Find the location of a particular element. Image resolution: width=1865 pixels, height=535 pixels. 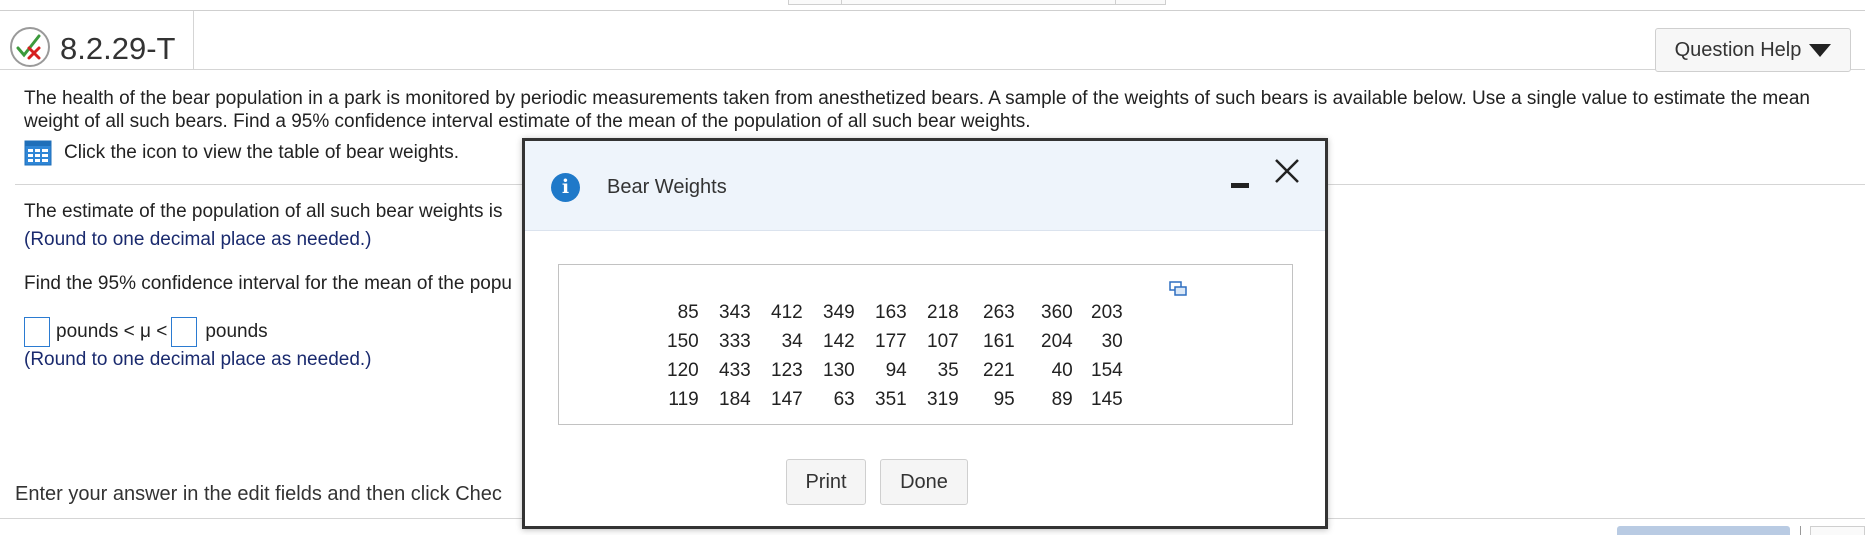

dialog-header: i Bear Weights is located at coordinates (925, 186).